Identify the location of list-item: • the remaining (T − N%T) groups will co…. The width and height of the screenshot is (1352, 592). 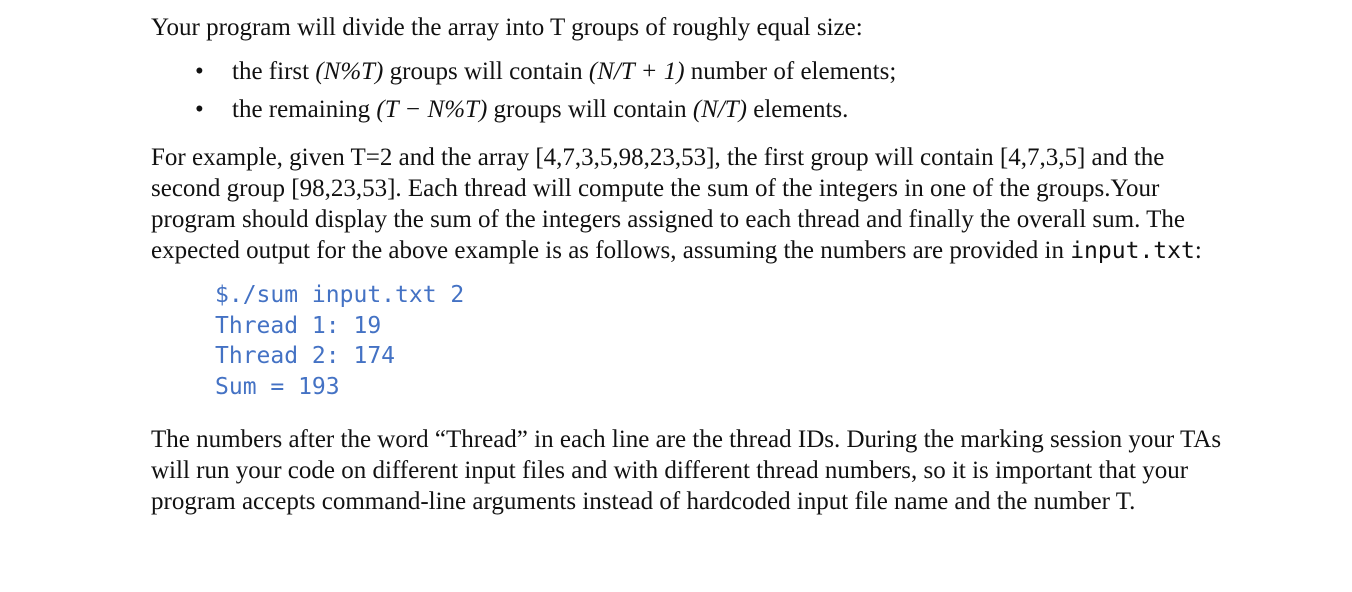
(691, 110).